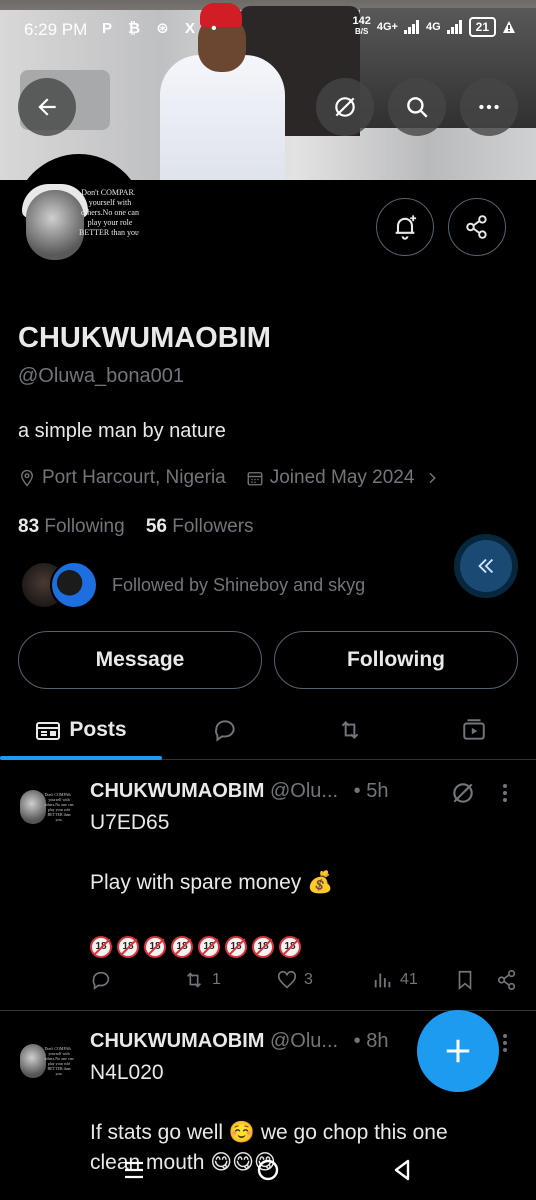 This screenshot has width=536, height=1200. What do you see at coordinates (396, 660) in the screenshot?
I see `following-button: Following` at bounding box center [396, 660].